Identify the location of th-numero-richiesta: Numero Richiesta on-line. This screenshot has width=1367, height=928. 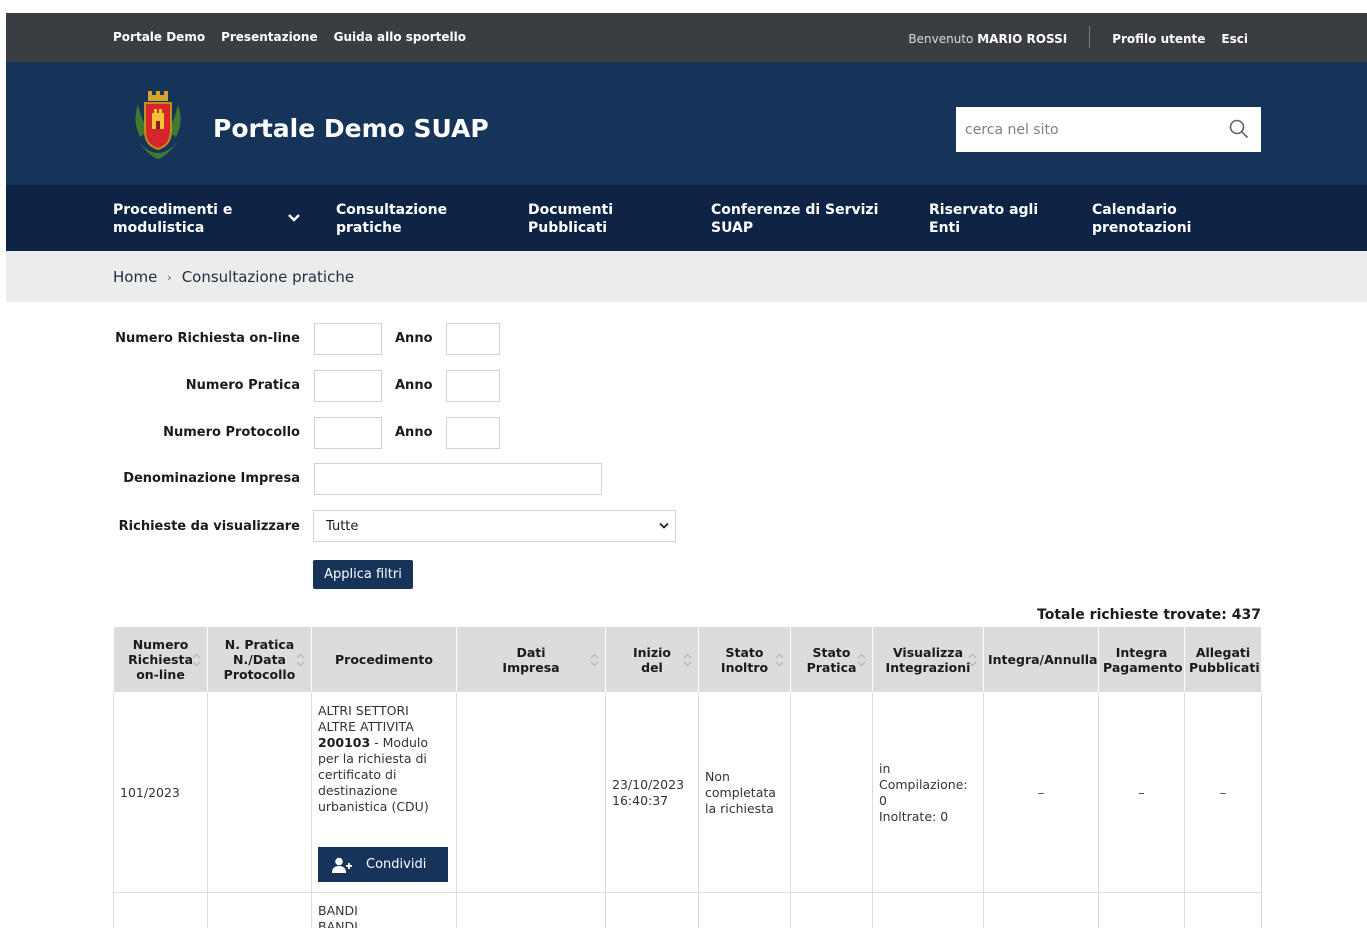
(160, 659).